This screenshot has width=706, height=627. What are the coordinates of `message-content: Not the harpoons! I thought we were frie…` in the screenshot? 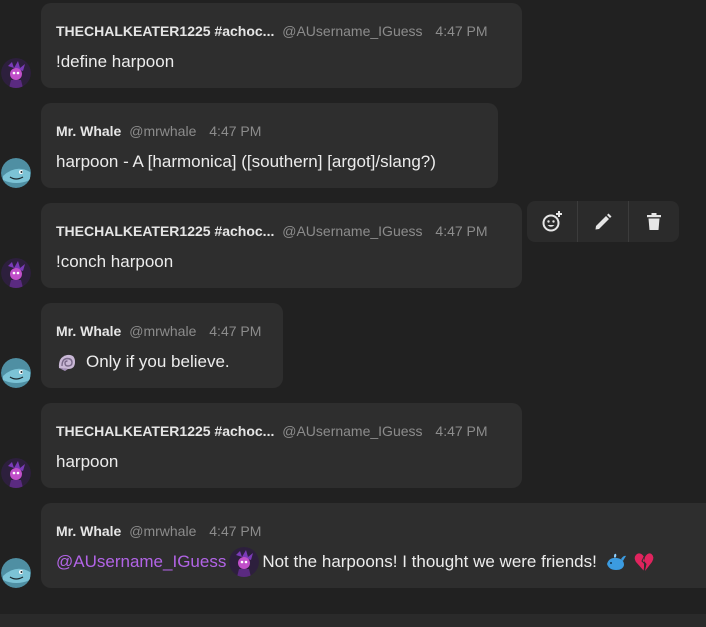 It's located at (429, 561).